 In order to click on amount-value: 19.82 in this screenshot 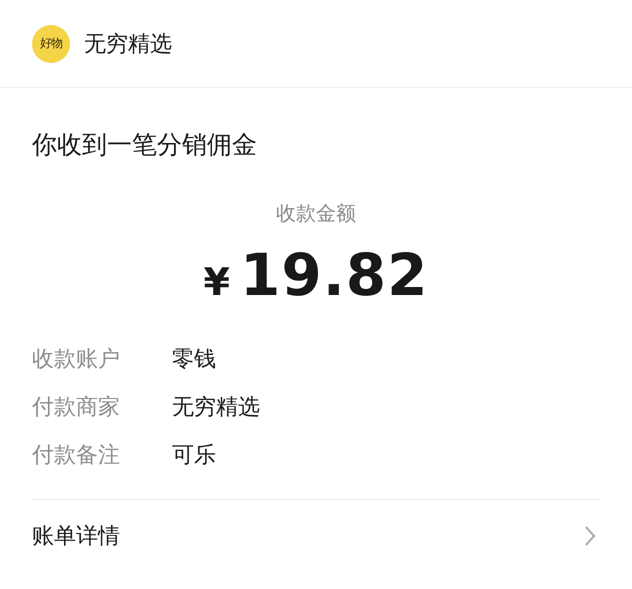, I will do `click(334, 275)`.